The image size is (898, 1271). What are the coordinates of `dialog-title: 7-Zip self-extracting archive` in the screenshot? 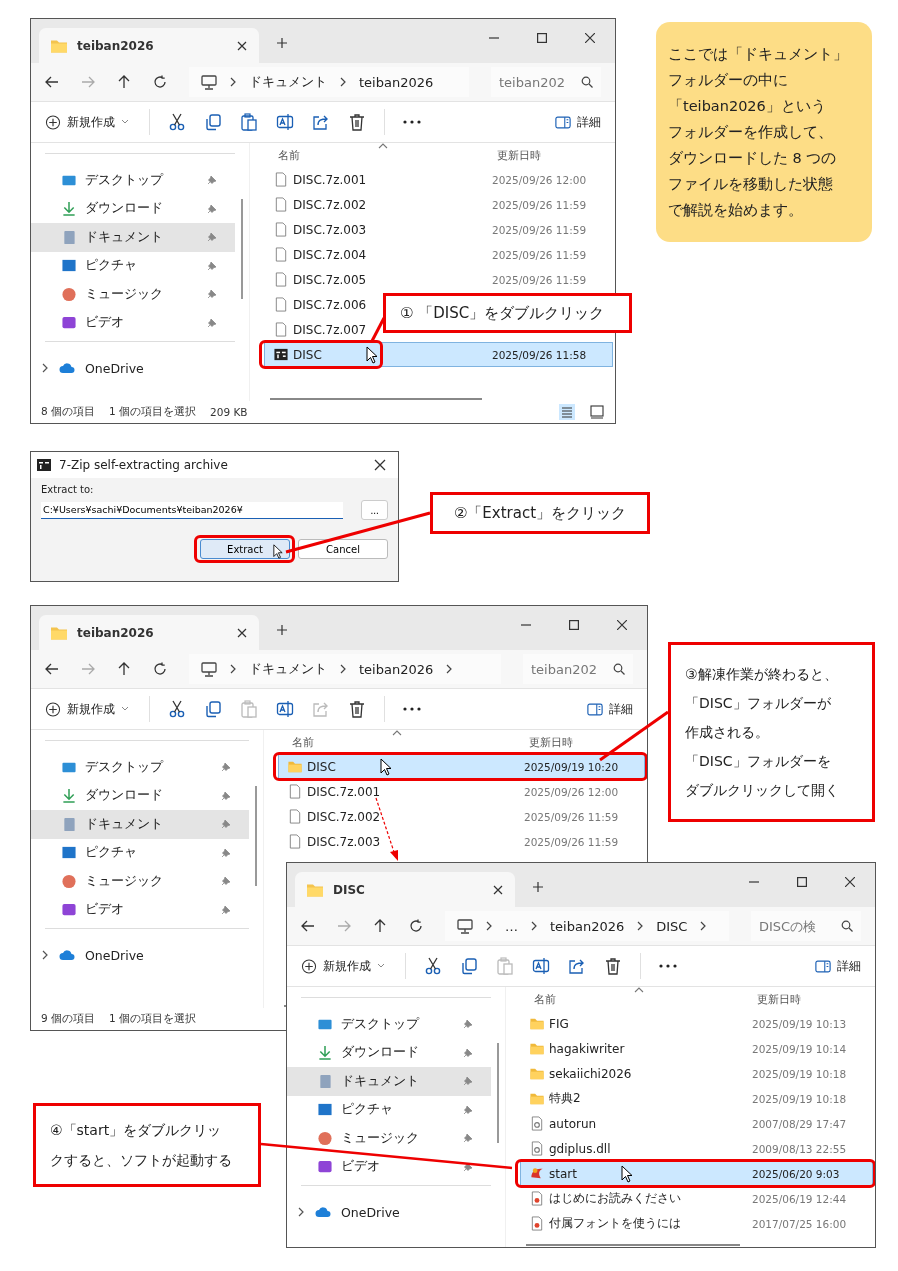 It's located at (143, 465).